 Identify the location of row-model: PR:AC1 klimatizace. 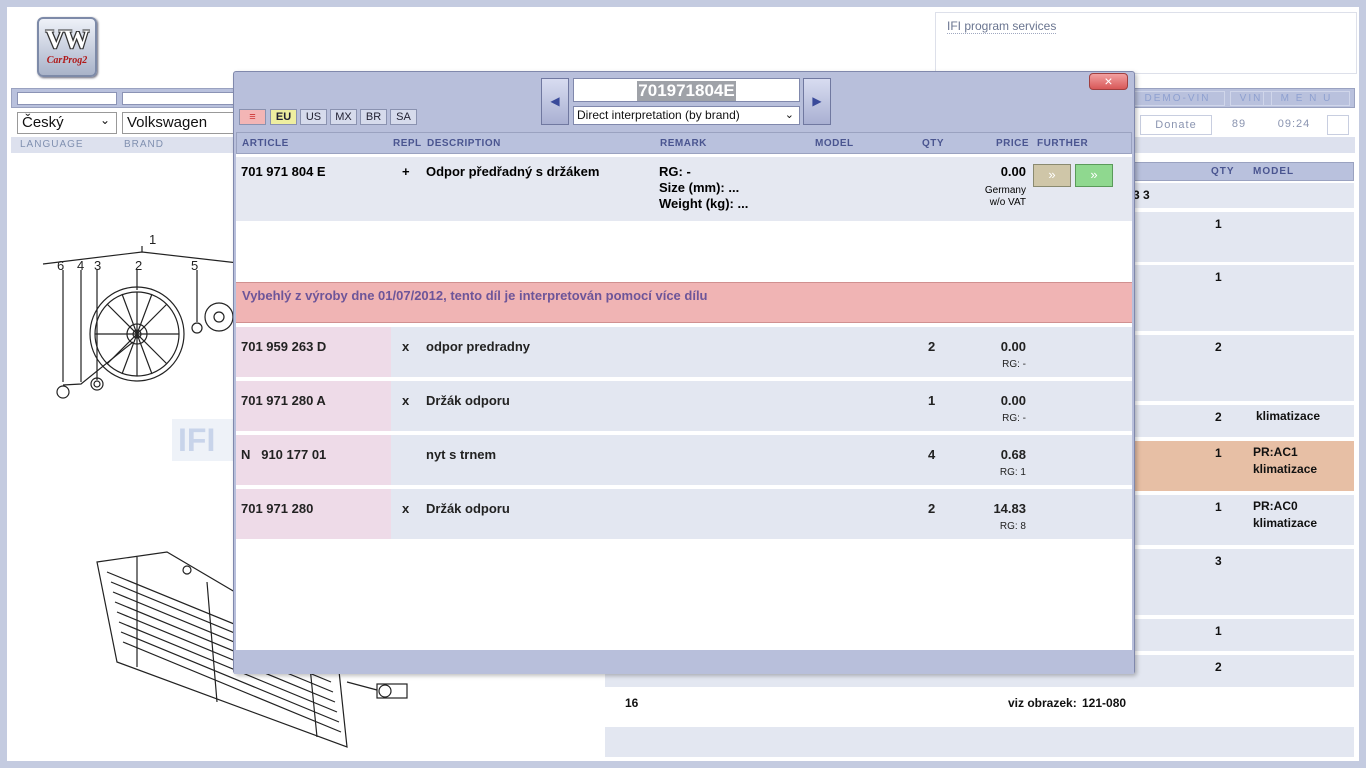
(1285, 460).